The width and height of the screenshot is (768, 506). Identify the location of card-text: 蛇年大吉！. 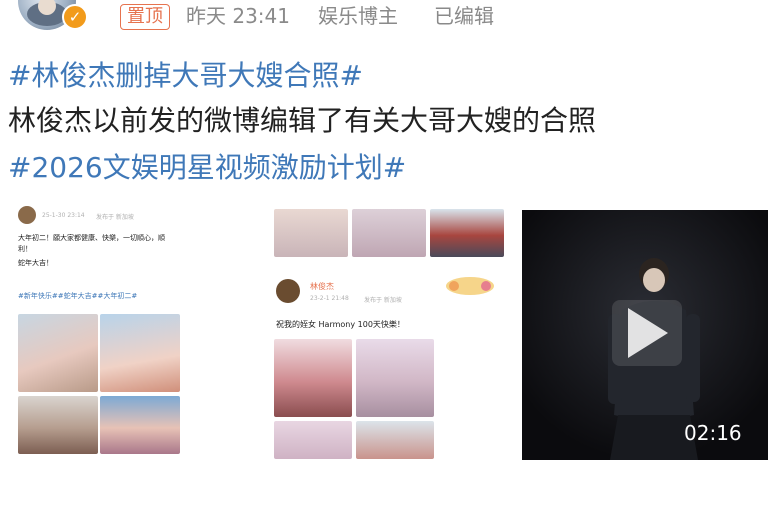
(35, 263).